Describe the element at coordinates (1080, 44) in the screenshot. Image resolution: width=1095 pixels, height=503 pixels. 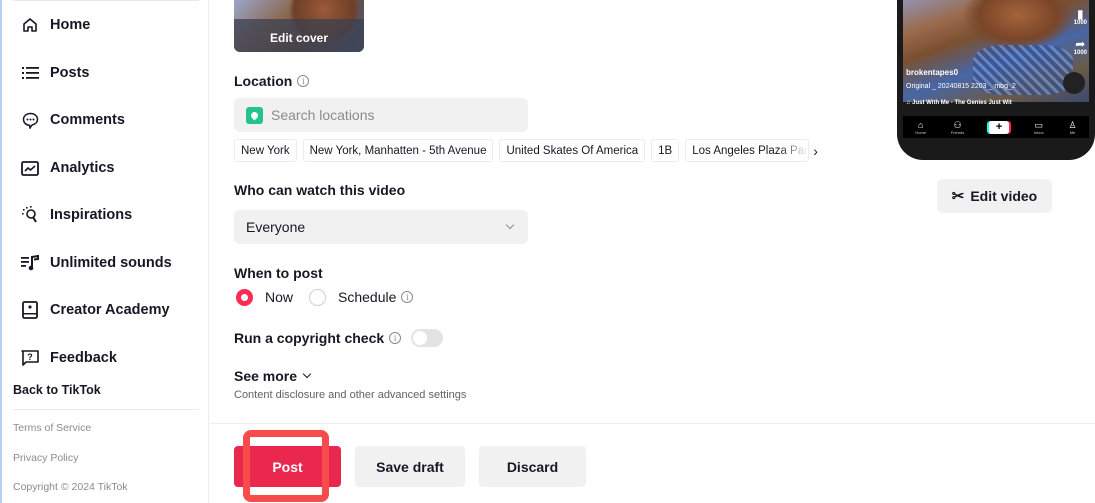
I see `share-icon: ➦` at that location.